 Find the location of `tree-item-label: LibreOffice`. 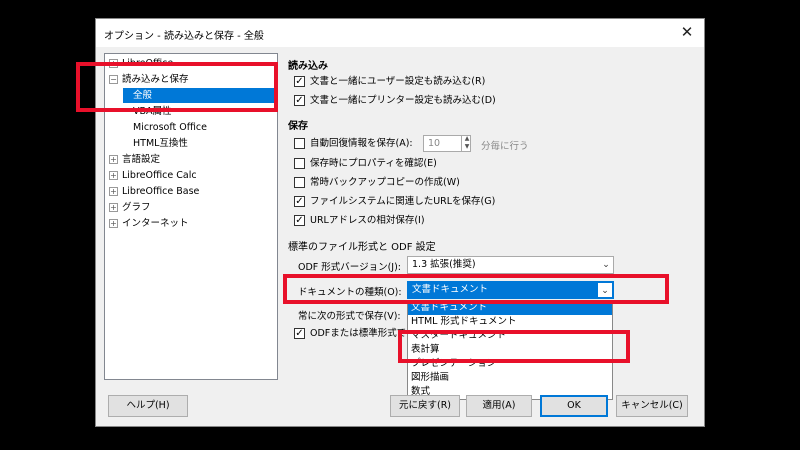

tree-item-label: LibreOffice is located at coordinates (148, 63).